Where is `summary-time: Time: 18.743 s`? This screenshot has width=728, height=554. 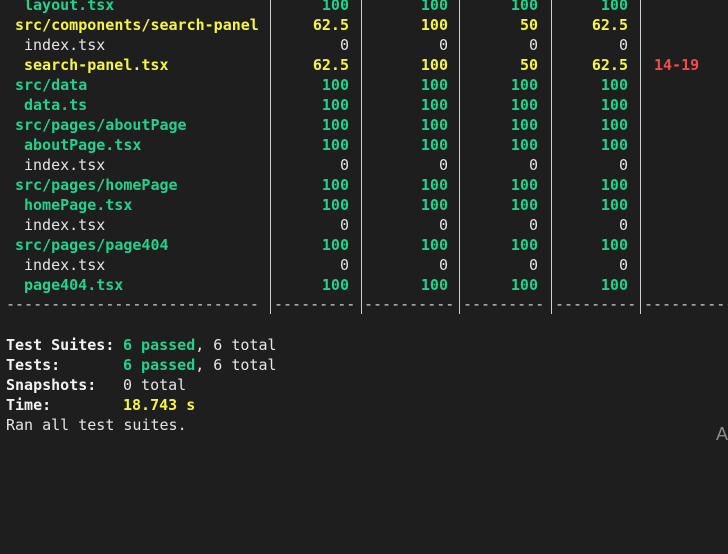
summary-time: Time: 18.743 s is located at coordinates (364, 405).